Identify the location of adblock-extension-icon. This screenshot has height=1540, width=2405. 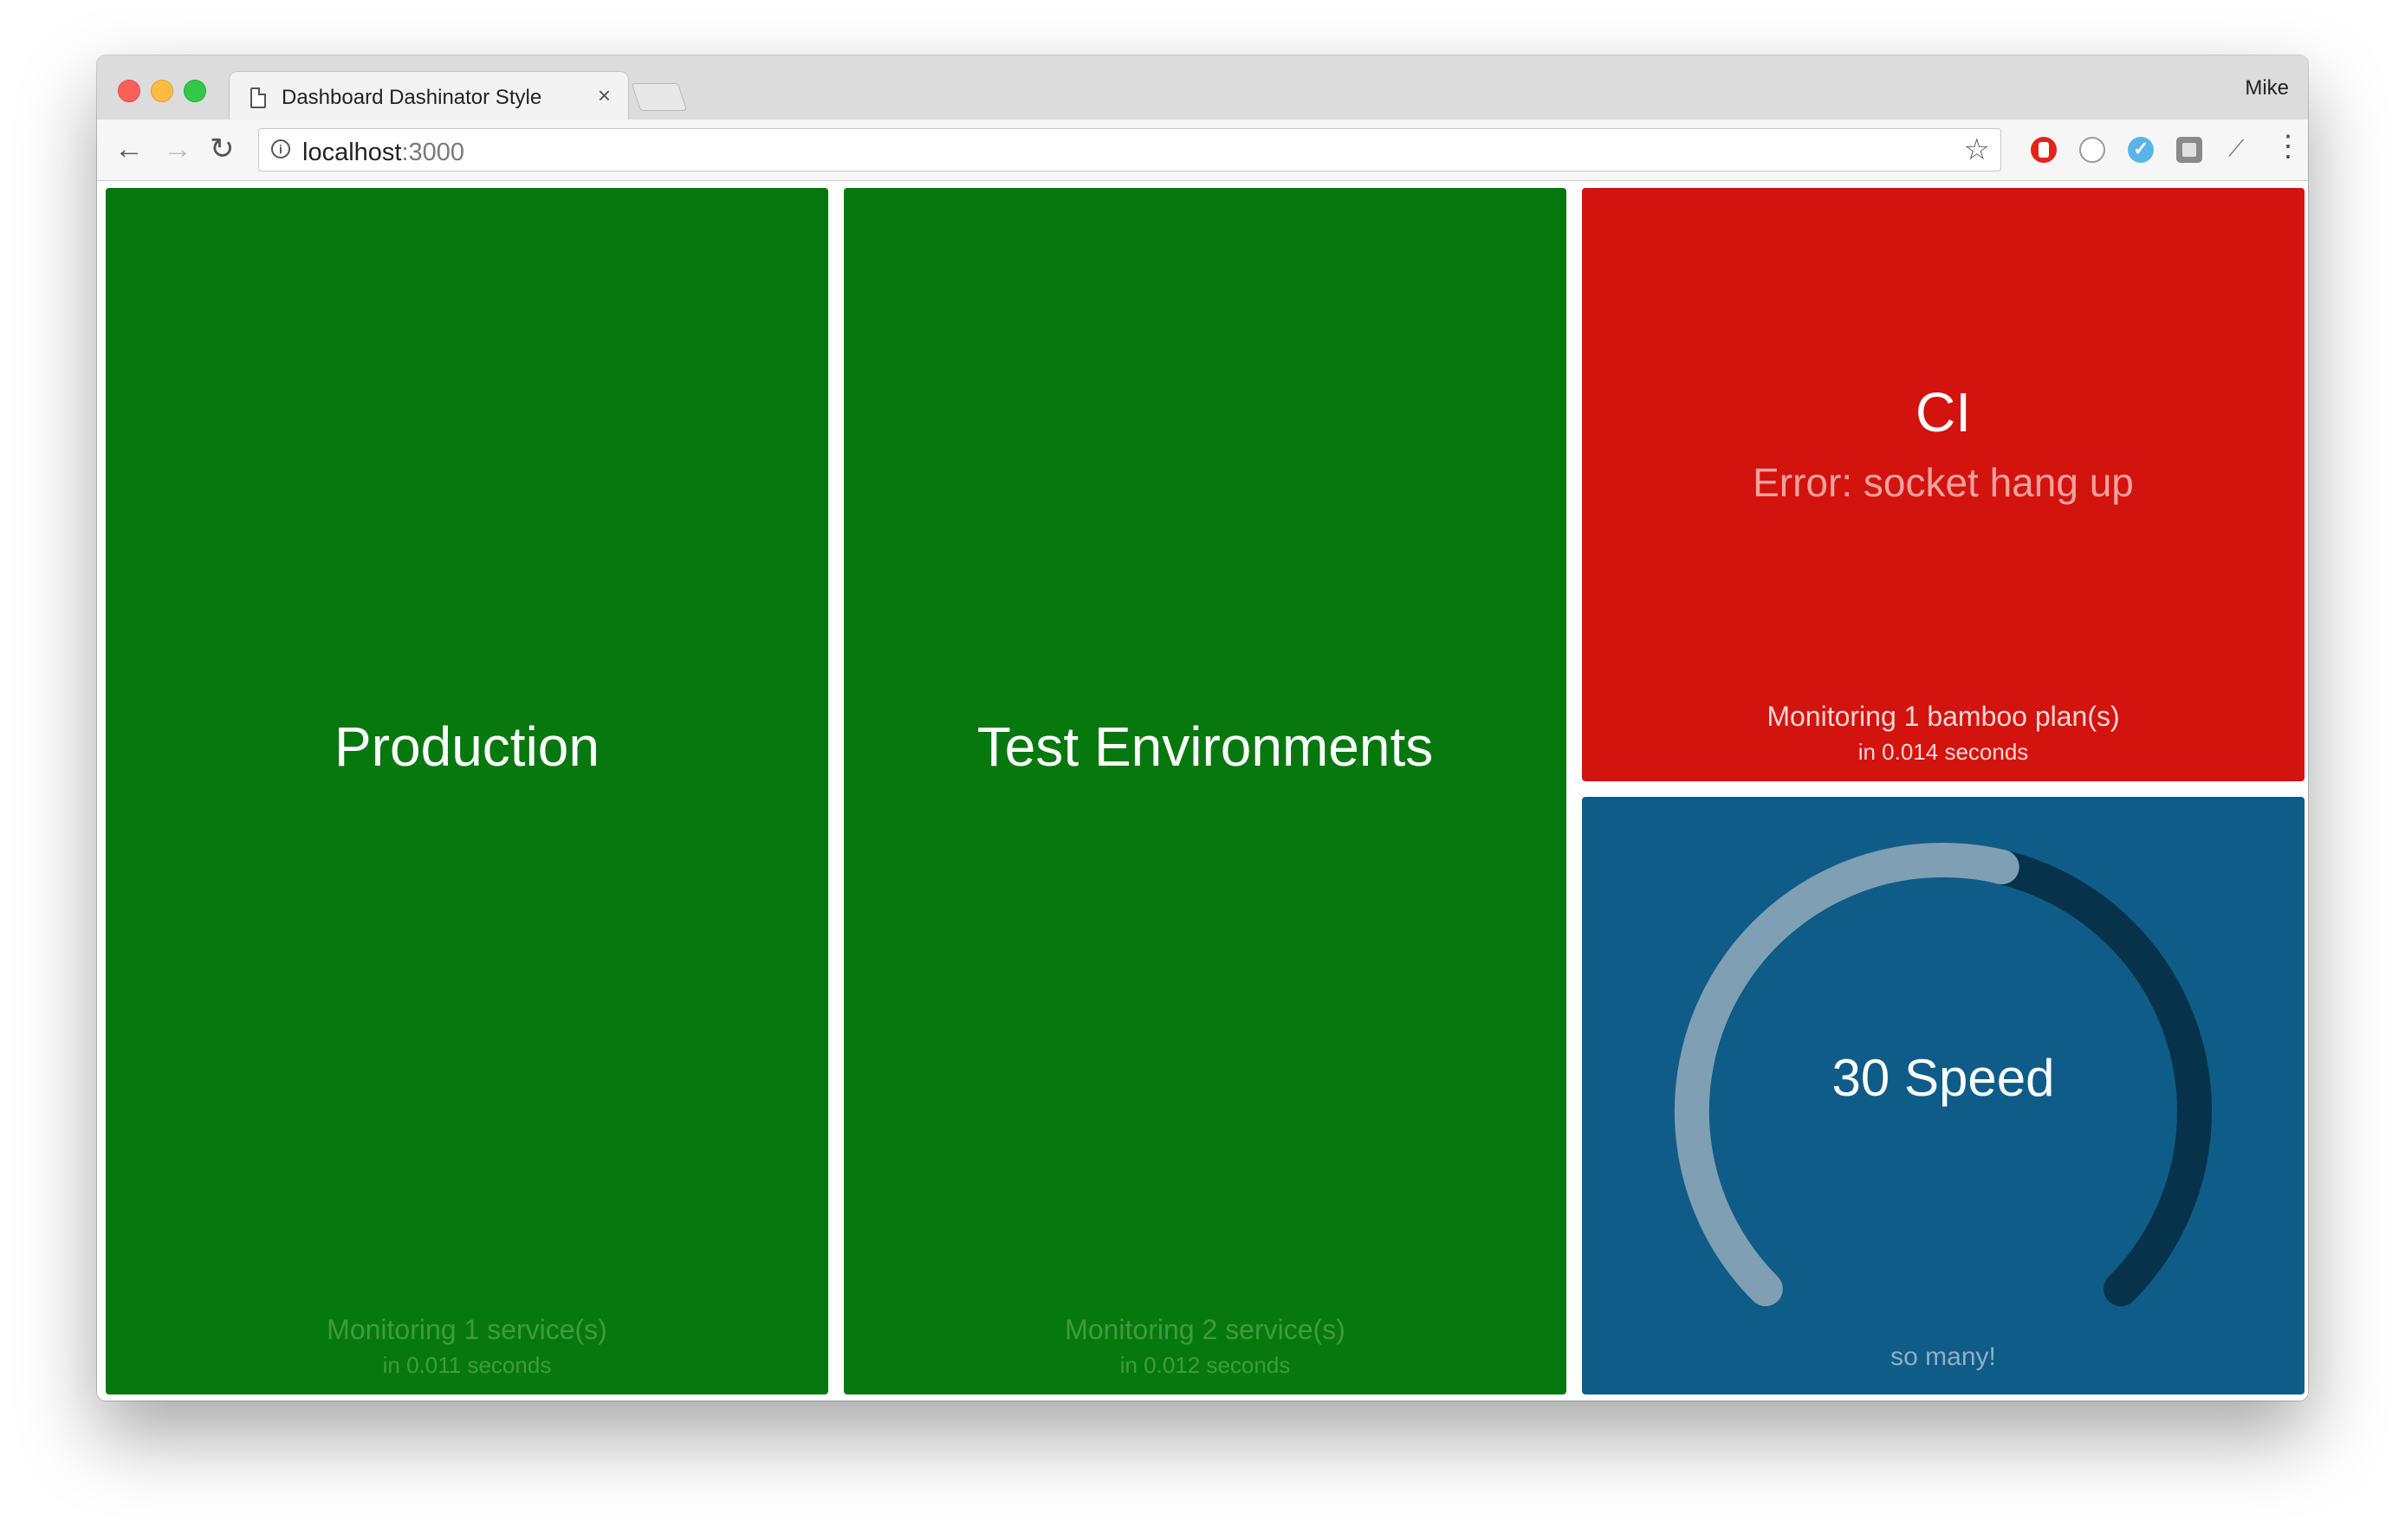
(2044, 150).